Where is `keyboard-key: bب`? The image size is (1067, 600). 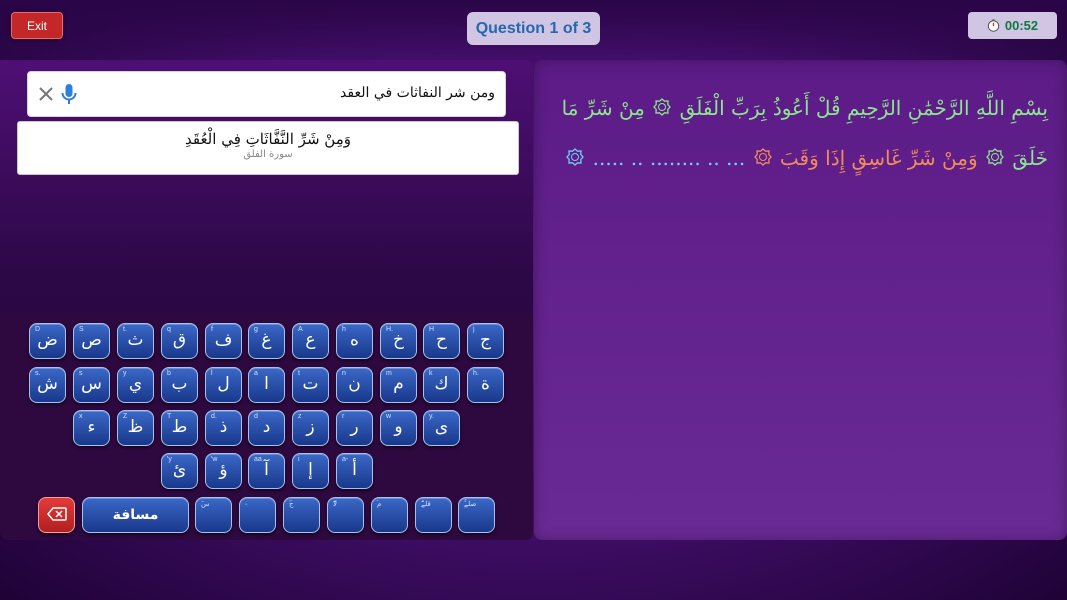 keyboard-key: bب is located at coordinates (179, 385).